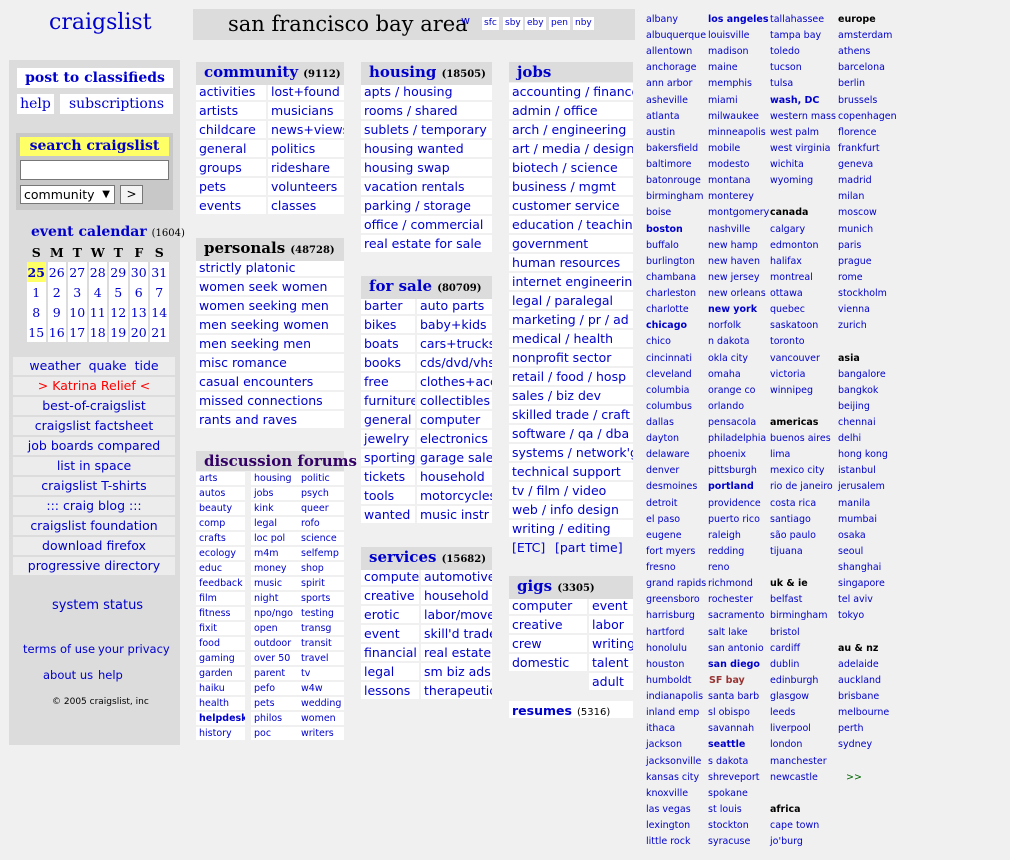  What do you see at coordinates (426, 129) in the screenshot?
I see `housing-link: sublets / temporary` at bounding box center [426, 129].